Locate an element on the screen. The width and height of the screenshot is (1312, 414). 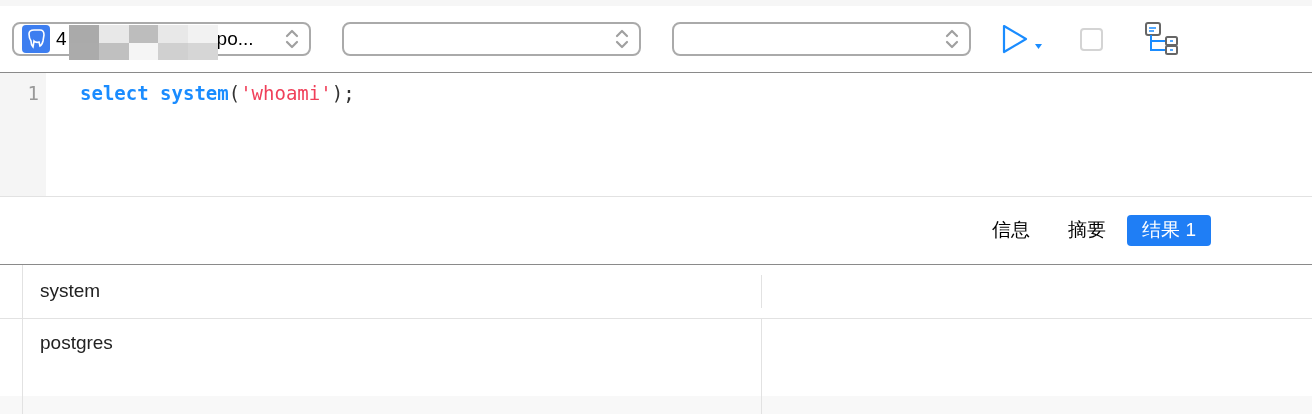
stop-button is located at coordinates (1091, 39).